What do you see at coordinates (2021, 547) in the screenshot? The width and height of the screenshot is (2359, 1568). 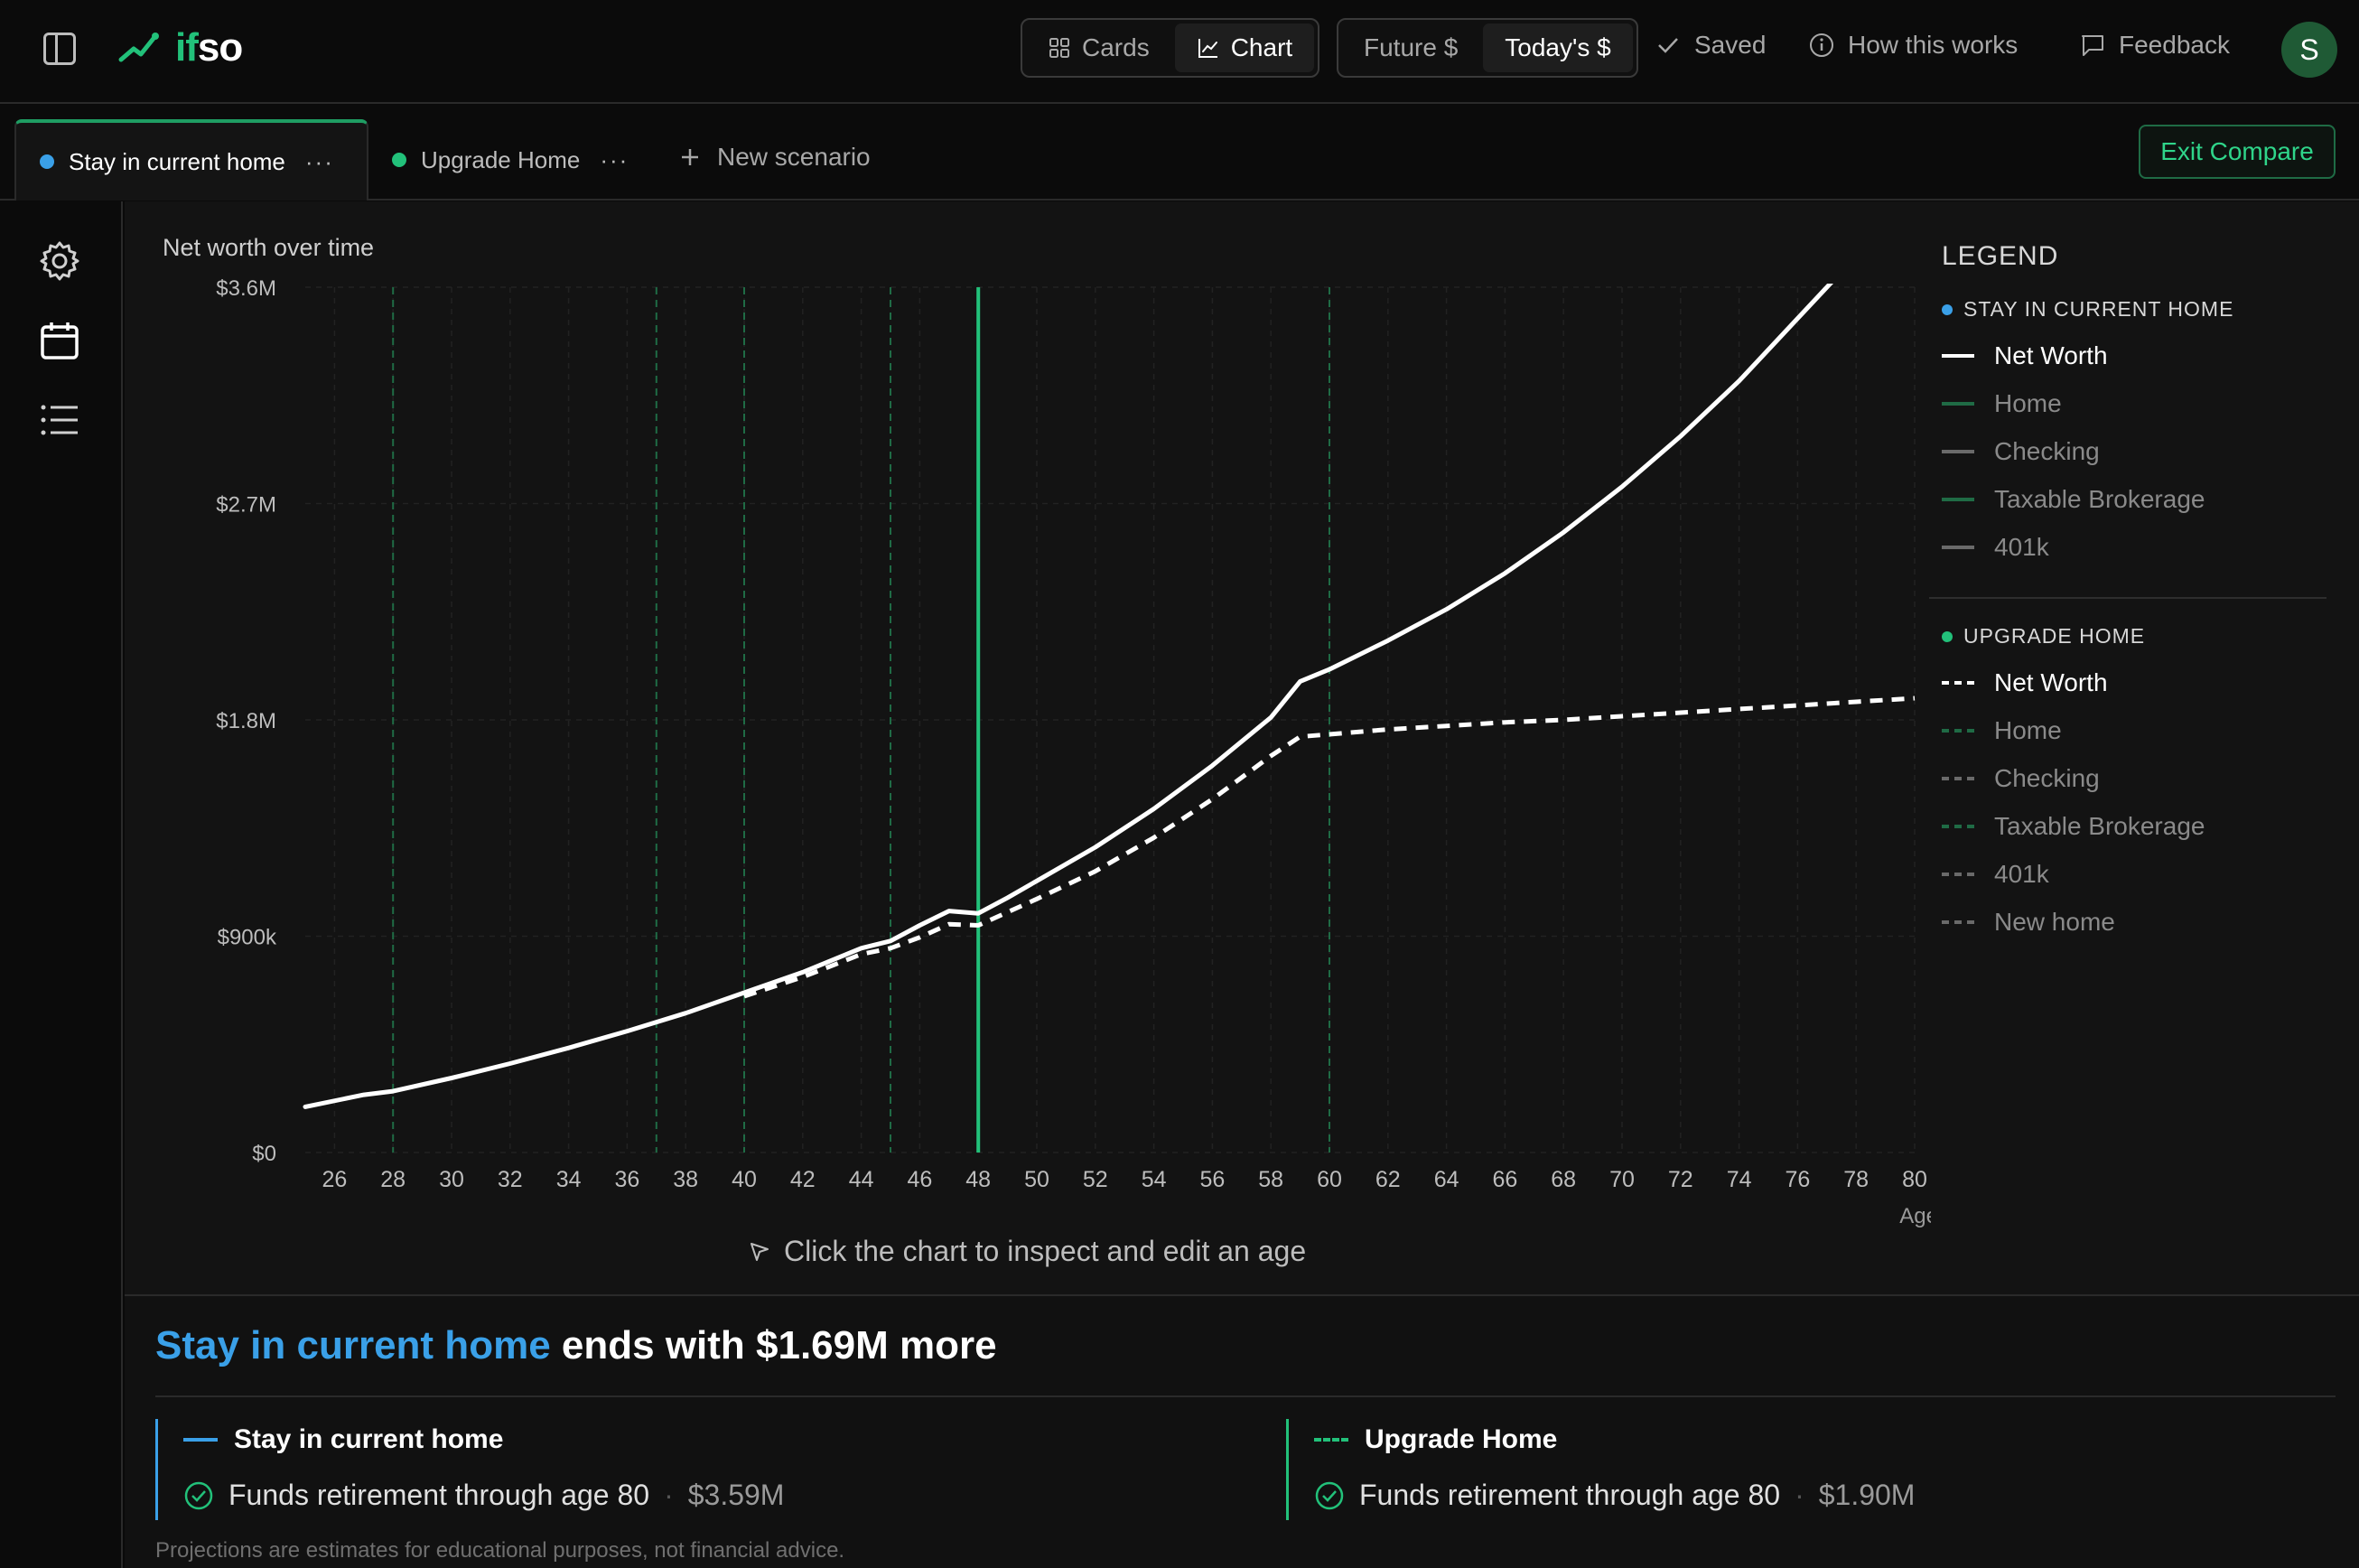 I see `legend-item-label: 401k` at bounding box center [2021, 547].